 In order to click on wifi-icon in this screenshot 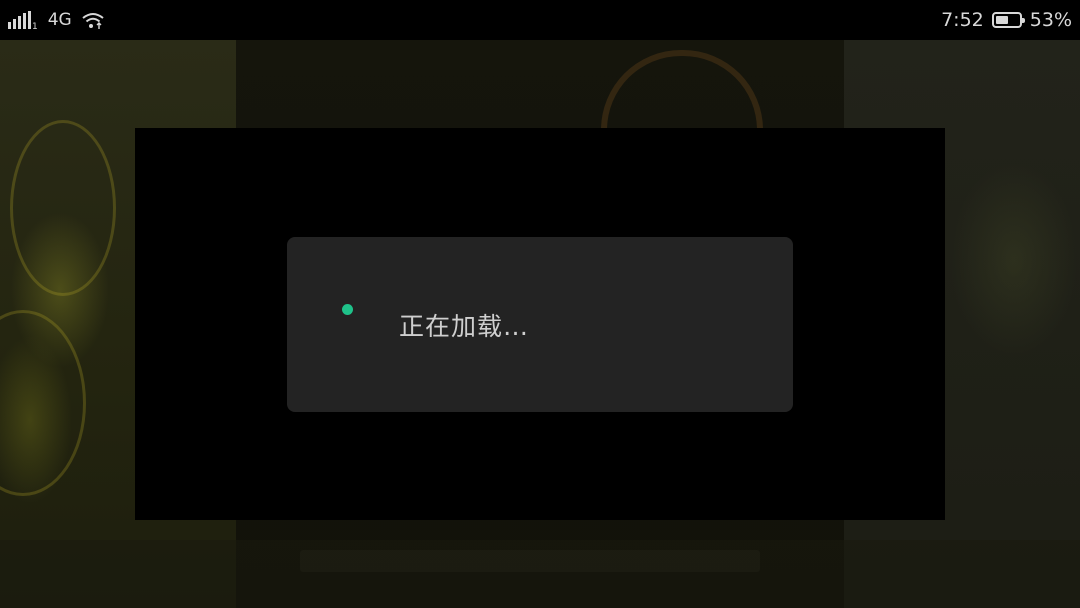, I will do `click(93, 21)`.